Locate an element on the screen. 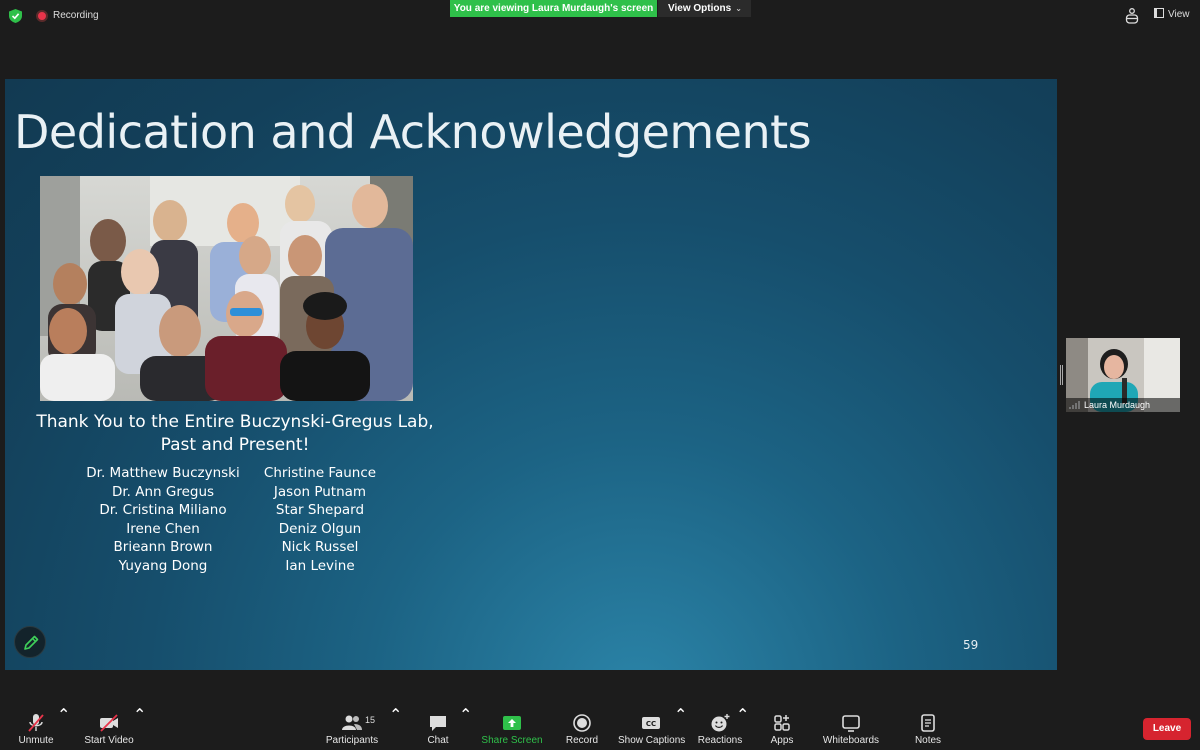  notes-button: Notes is located at coordinates (928, 727).